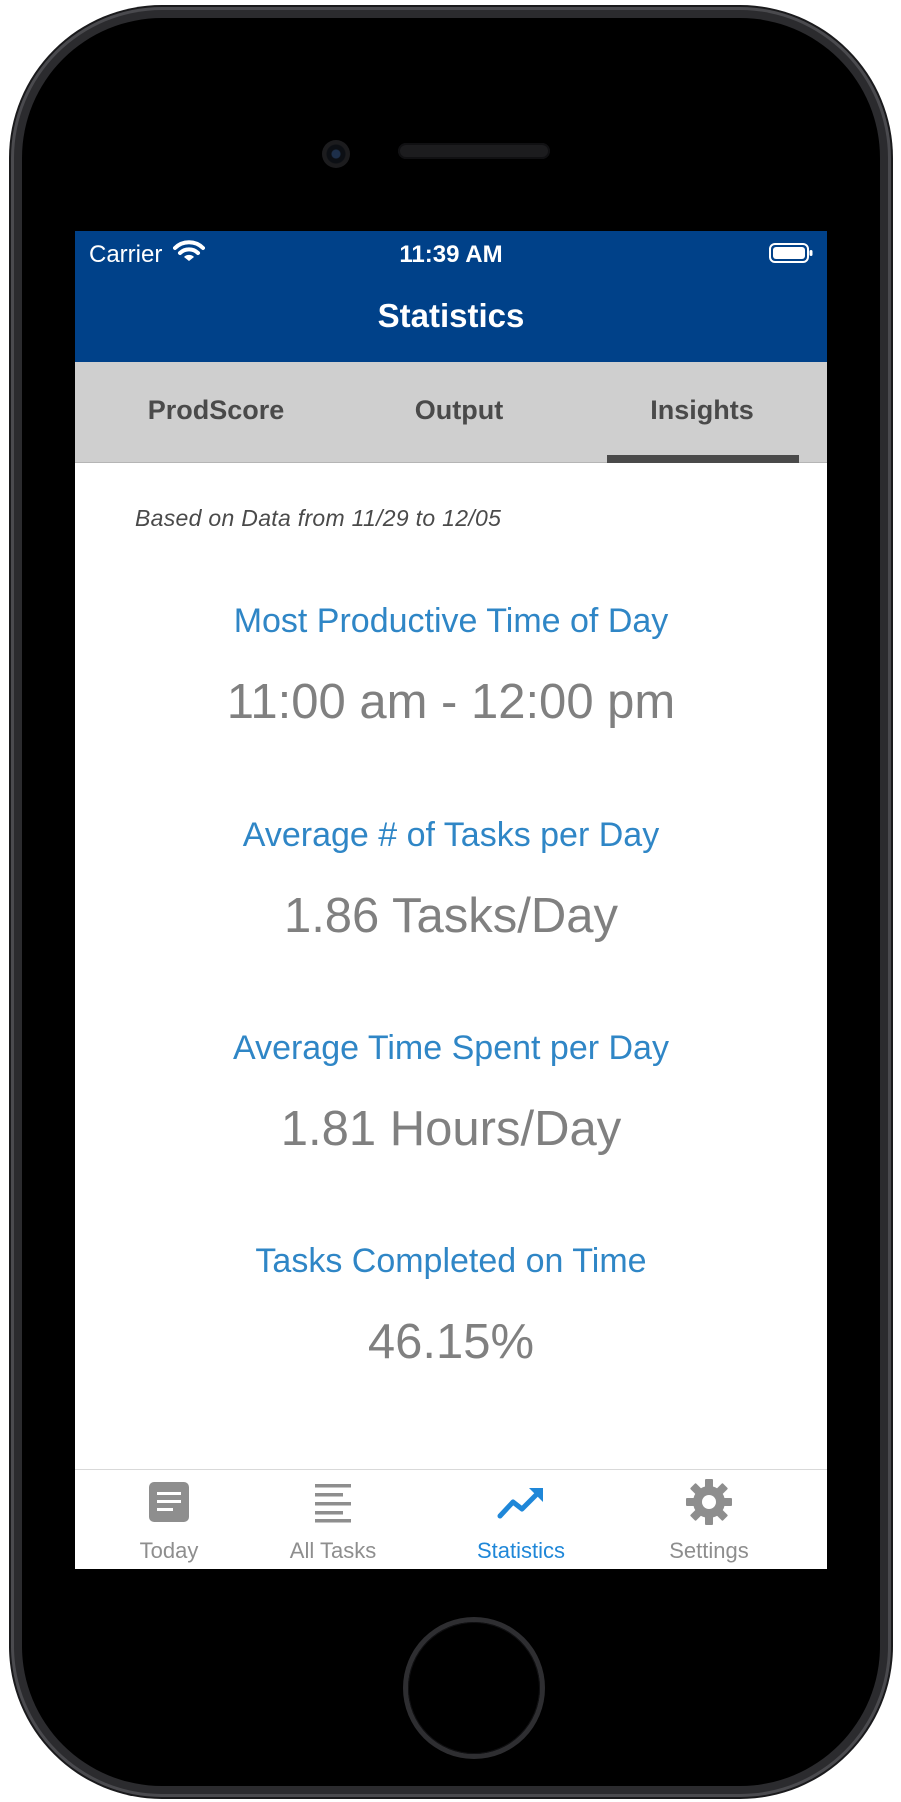 The image size is (901, 1802). I want to click on stat-label-on-time: Tasks Completed on Time, so click(451, 1261).